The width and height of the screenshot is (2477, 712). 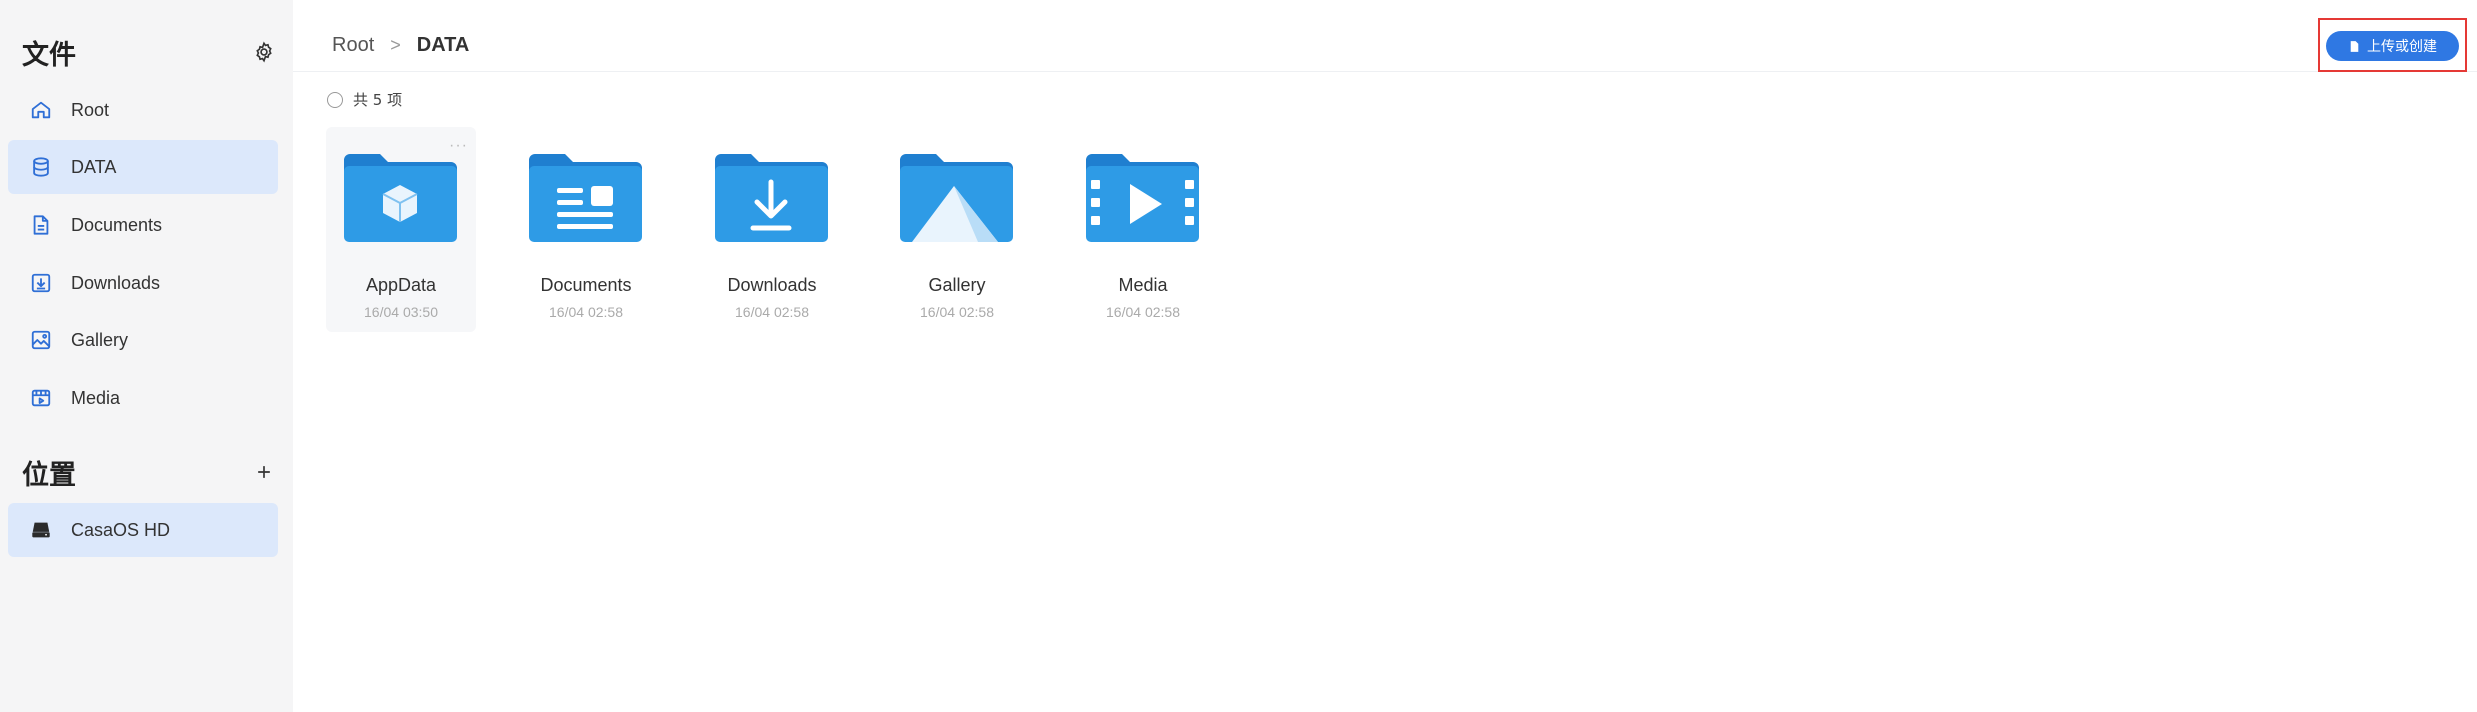 What do you see at coordinates (151, 472) in the screenshot?
I see `locations-section-header: 位置` at bounding box center [151, 472].